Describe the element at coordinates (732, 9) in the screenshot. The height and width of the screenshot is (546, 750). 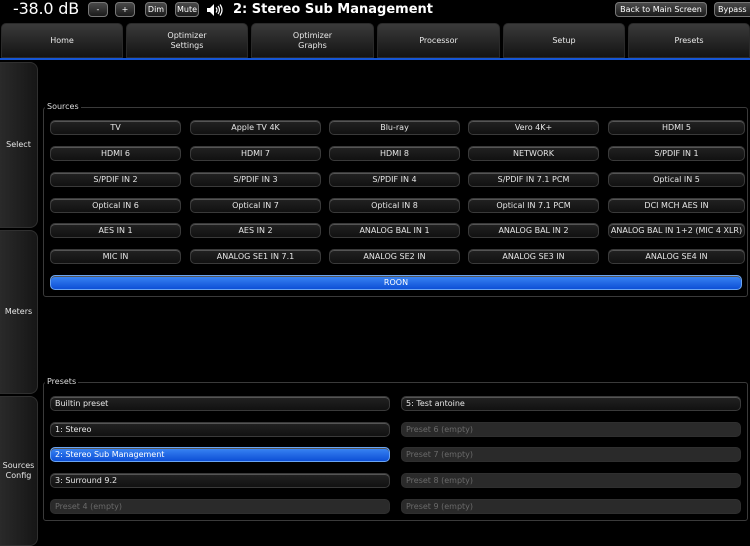
I see `bypass-button: Bypass` at that location.